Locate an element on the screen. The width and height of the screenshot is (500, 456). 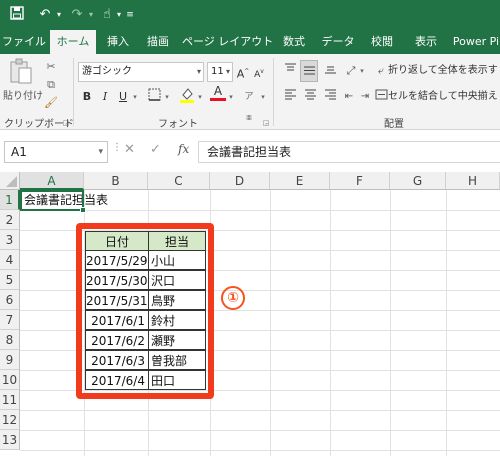
formula-bar: A1 ▾ ⋮ ✕ ✓ fx 会議書記担当表 is located at coordinates (250, 152).